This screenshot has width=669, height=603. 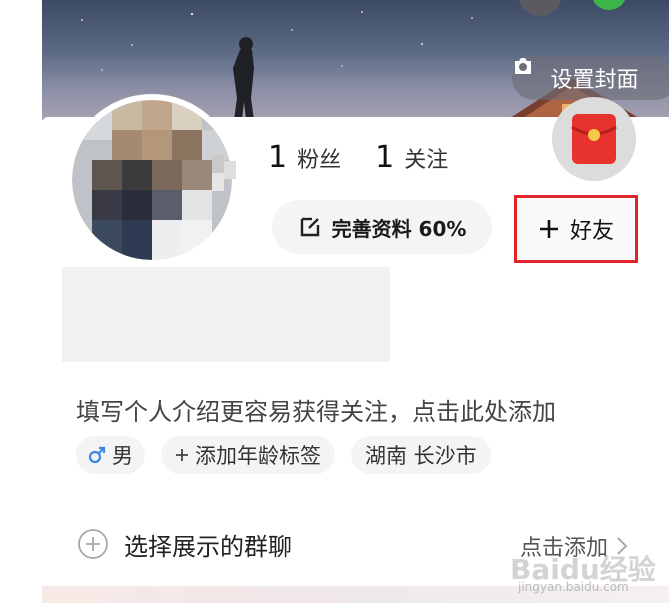 I want to click on set-cover-button: 设置封面, so click(x=590, y=78).